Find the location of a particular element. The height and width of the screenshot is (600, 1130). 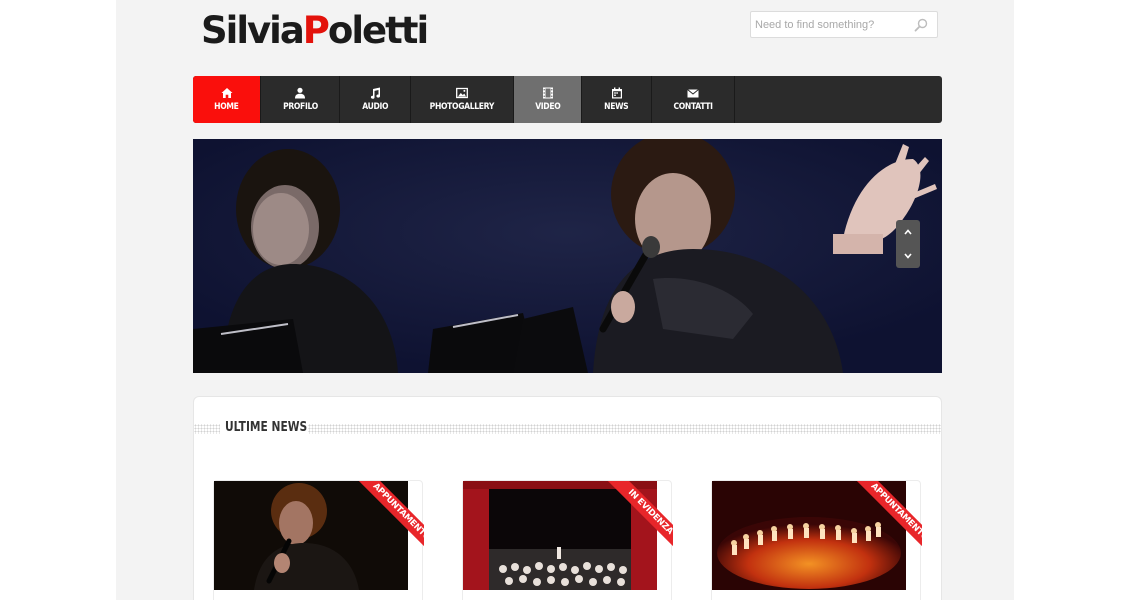

search-icon is located at coordinates (921, 25).